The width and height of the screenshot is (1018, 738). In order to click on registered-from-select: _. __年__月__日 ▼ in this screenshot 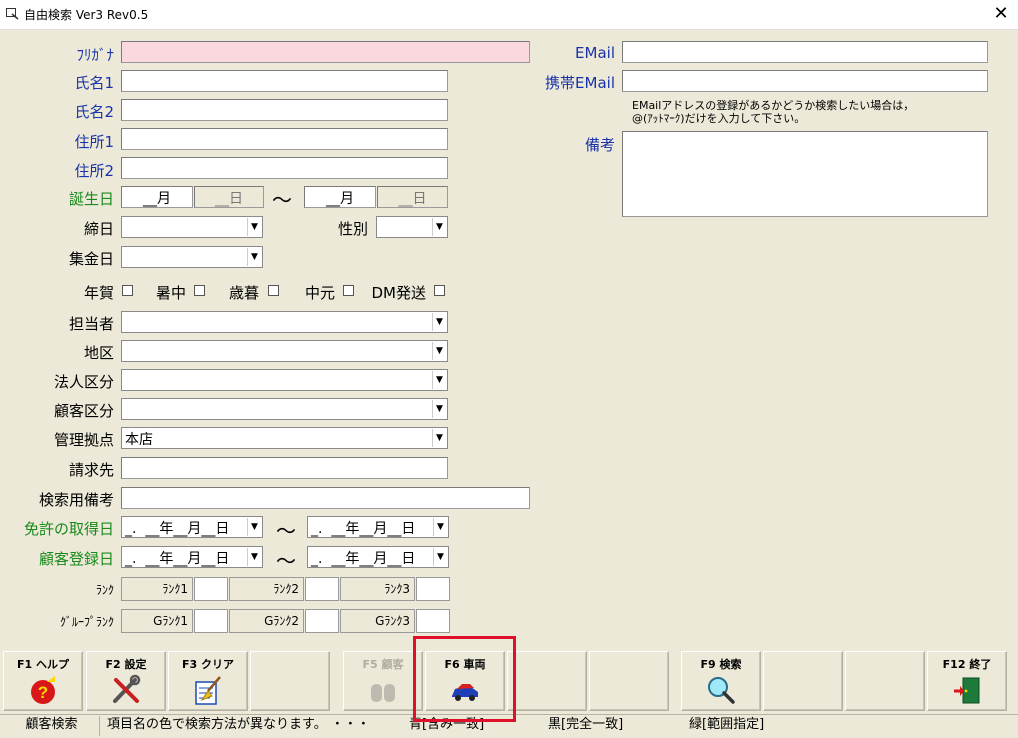, I will do `click(192, 557)`.